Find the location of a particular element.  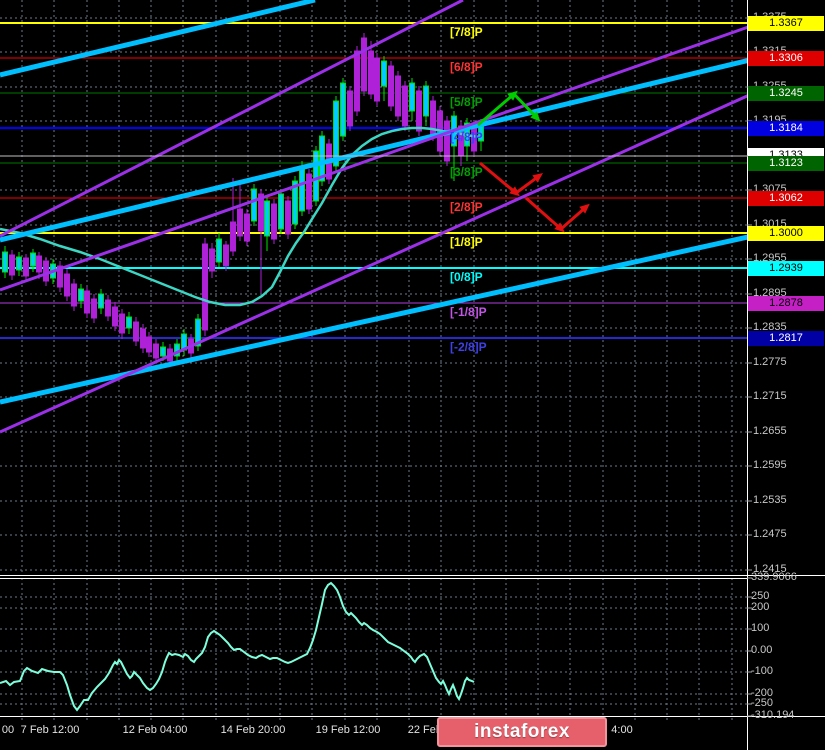

oscillator-line is located at coordinates (237, 646).